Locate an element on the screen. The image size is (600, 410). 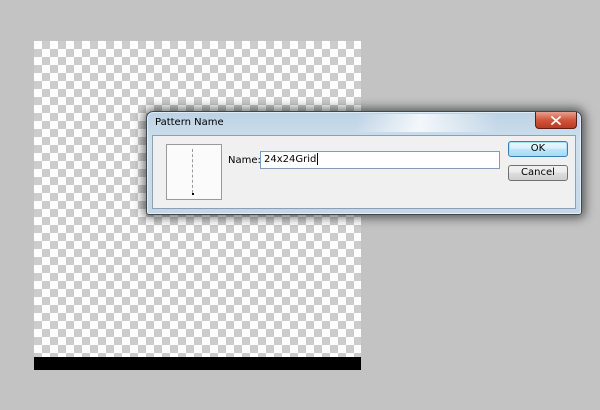
dialog-title: Pattern Name is located at coordinates (189, 122).